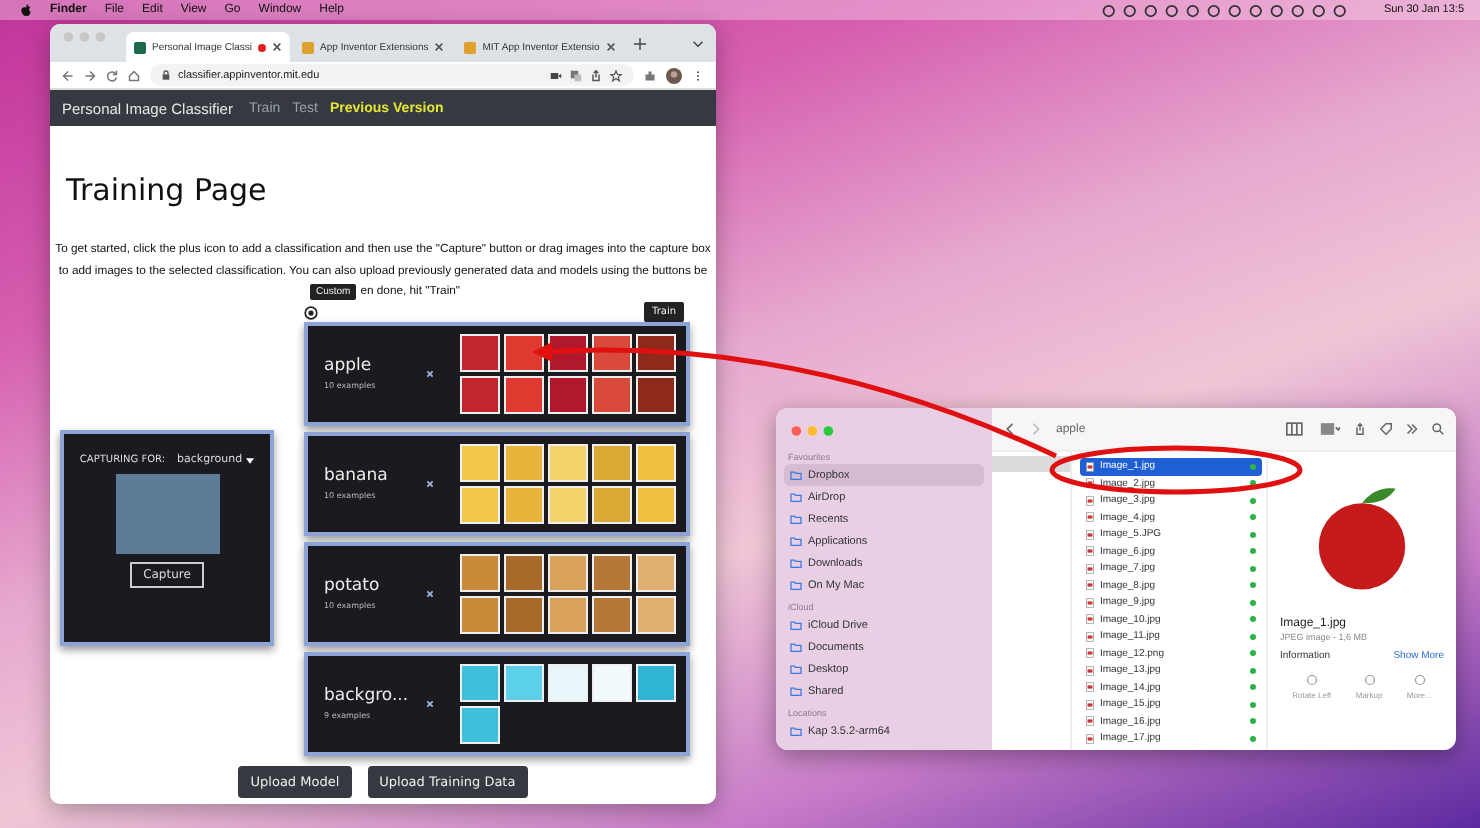 This screenshot has width=1480, height=828. Describe the element at coordinates (1311, 680) in the screenshot. I see `action-icon` at that location.